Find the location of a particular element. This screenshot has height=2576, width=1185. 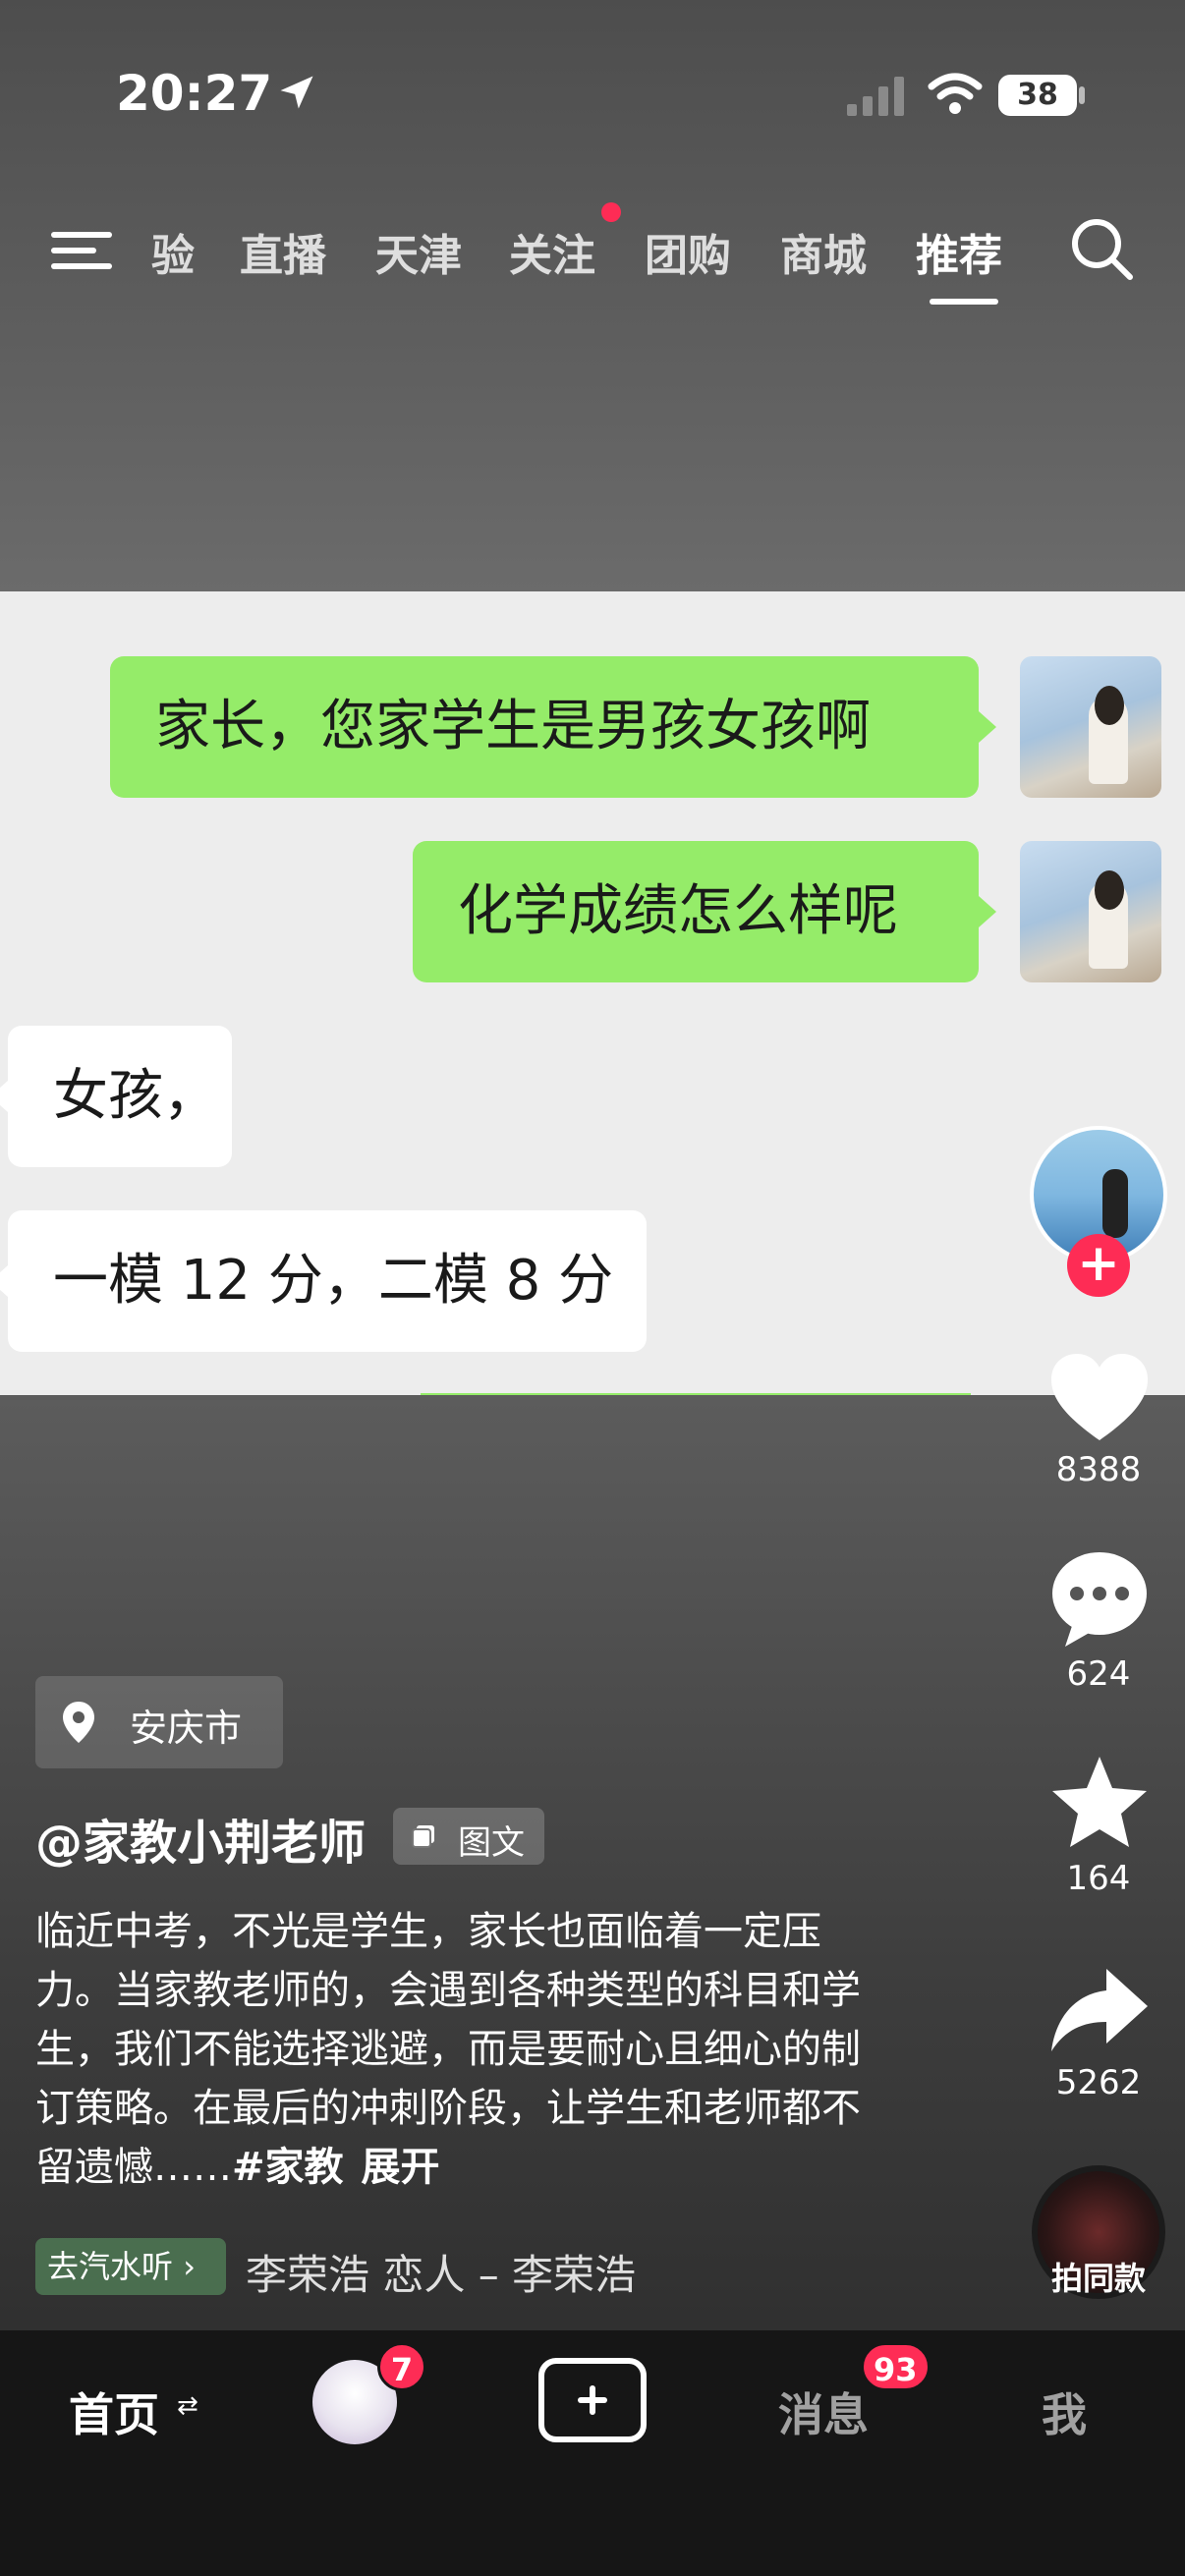

post-type-chip: 图文 is located at coordinates (469, 1836).